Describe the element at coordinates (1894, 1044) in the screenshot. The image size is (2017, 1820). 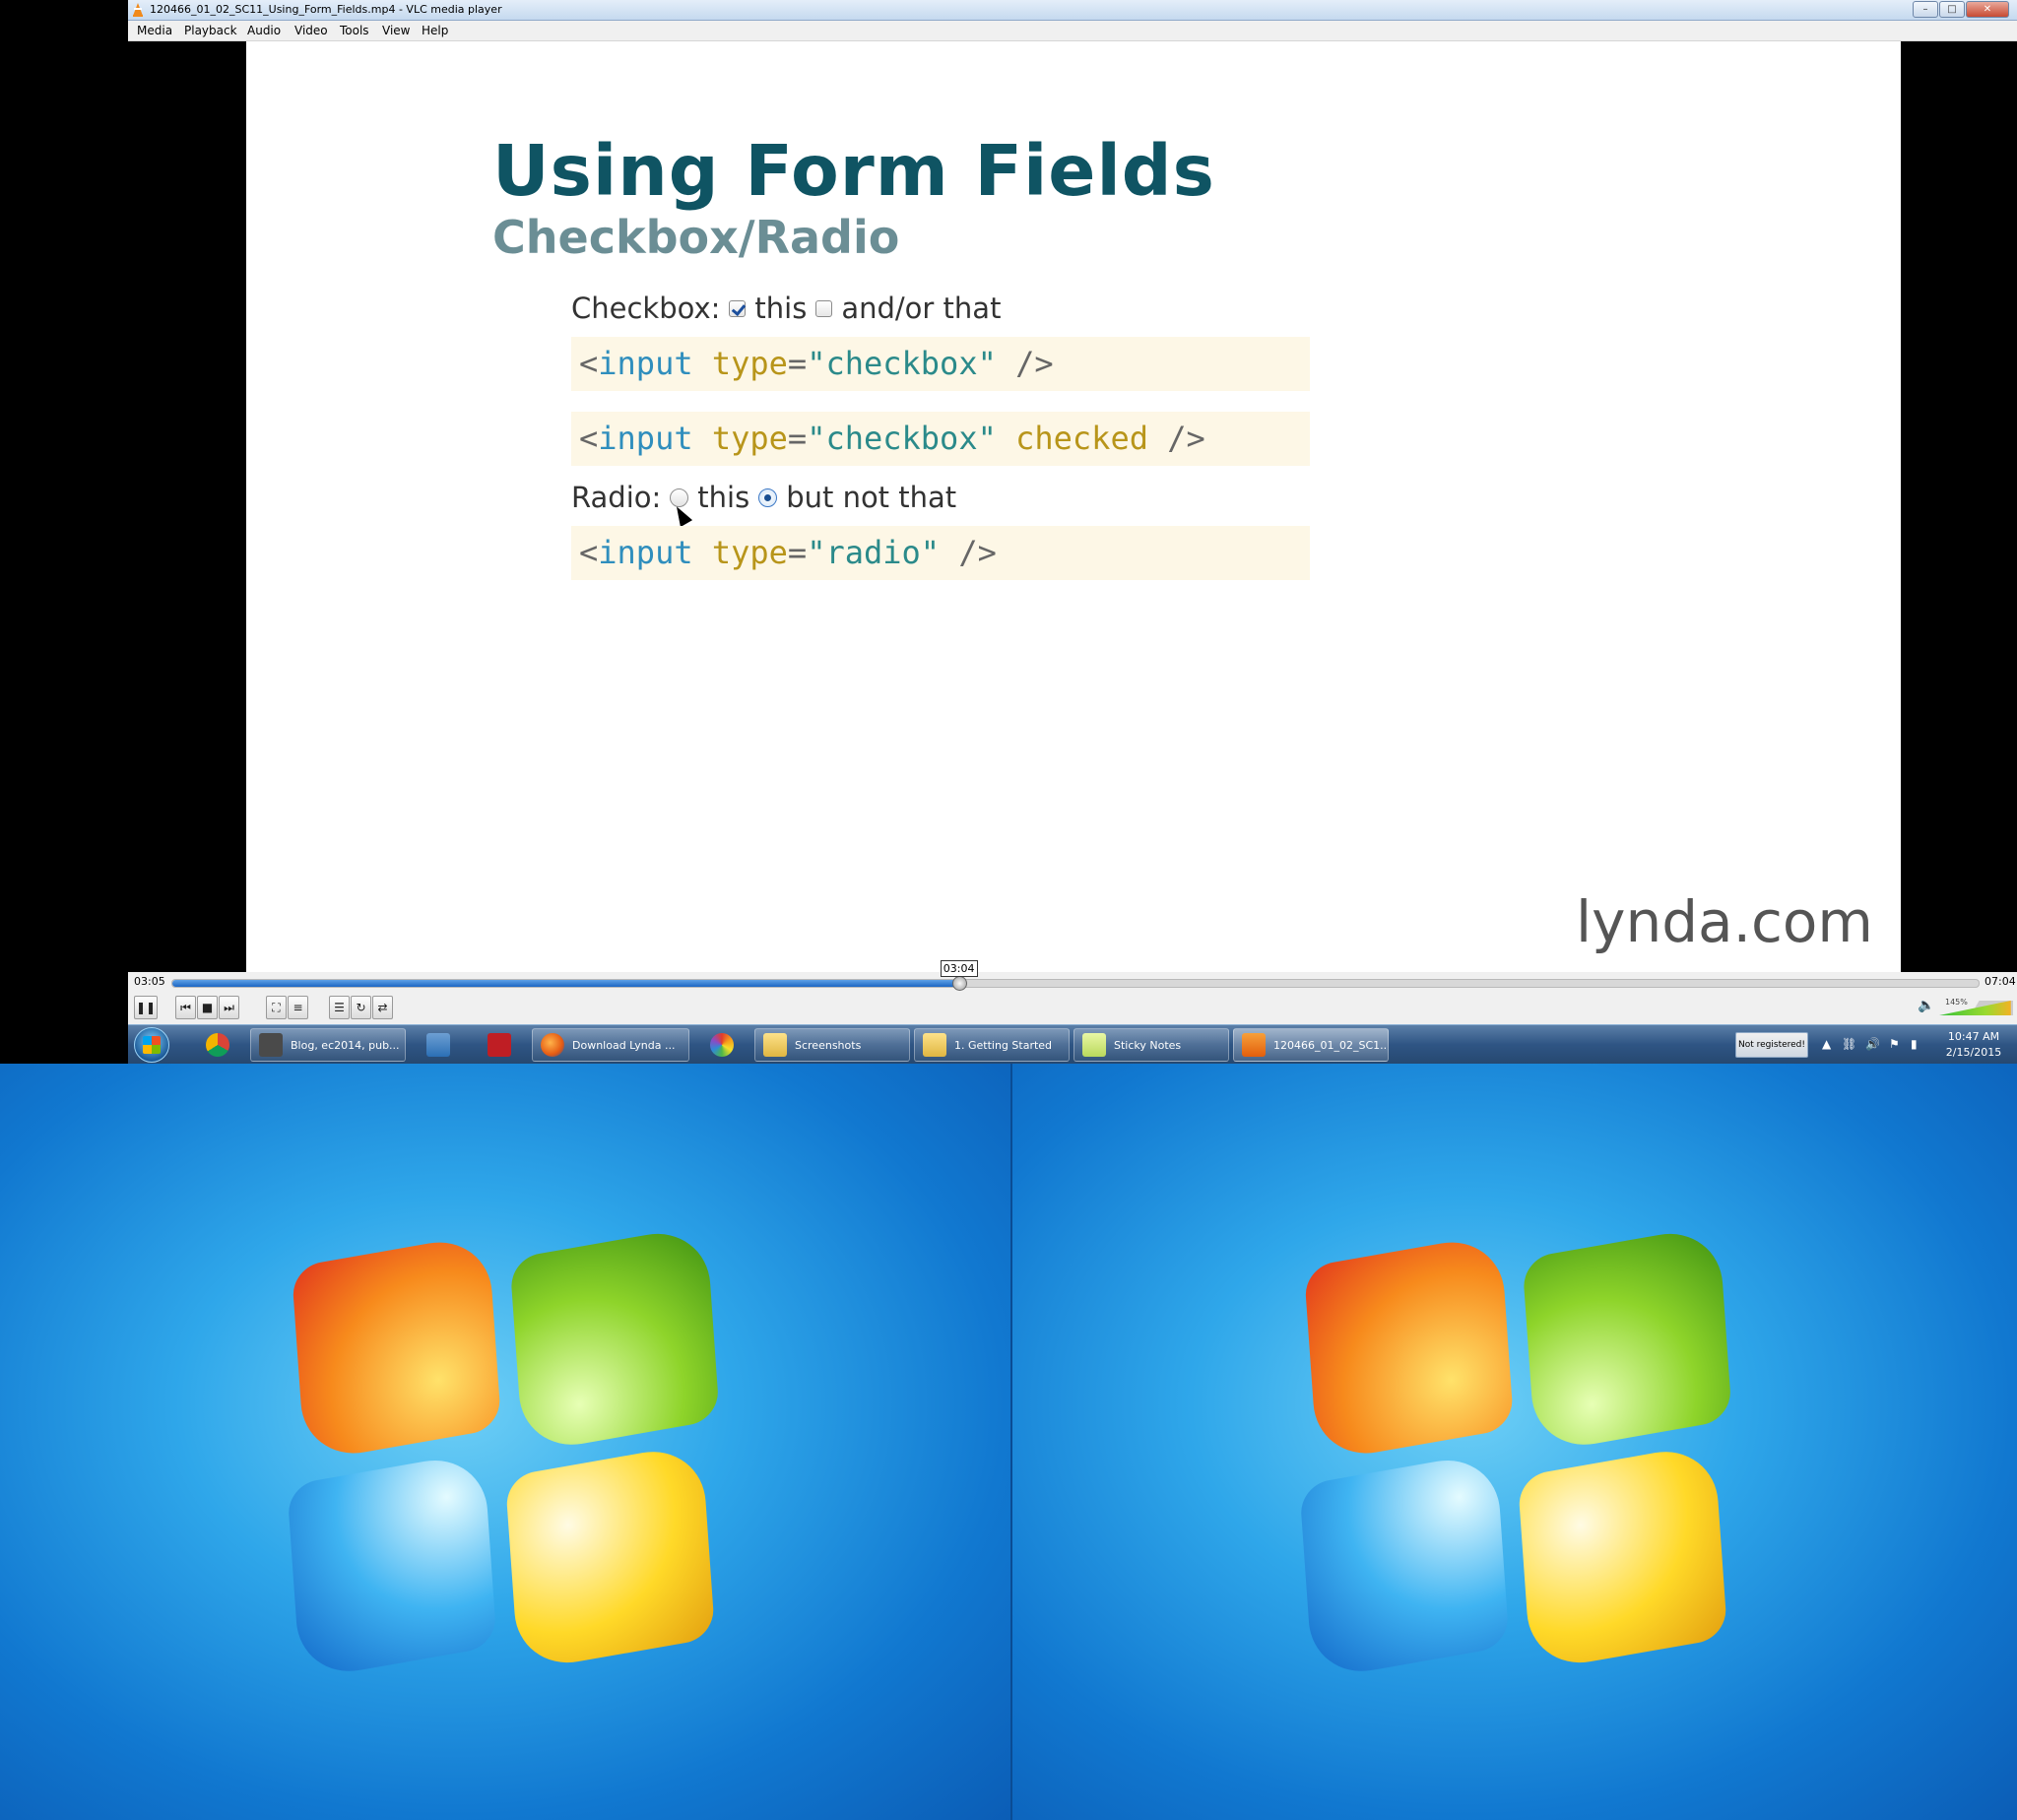
I see `action-center-icon: ⚑` at that location.